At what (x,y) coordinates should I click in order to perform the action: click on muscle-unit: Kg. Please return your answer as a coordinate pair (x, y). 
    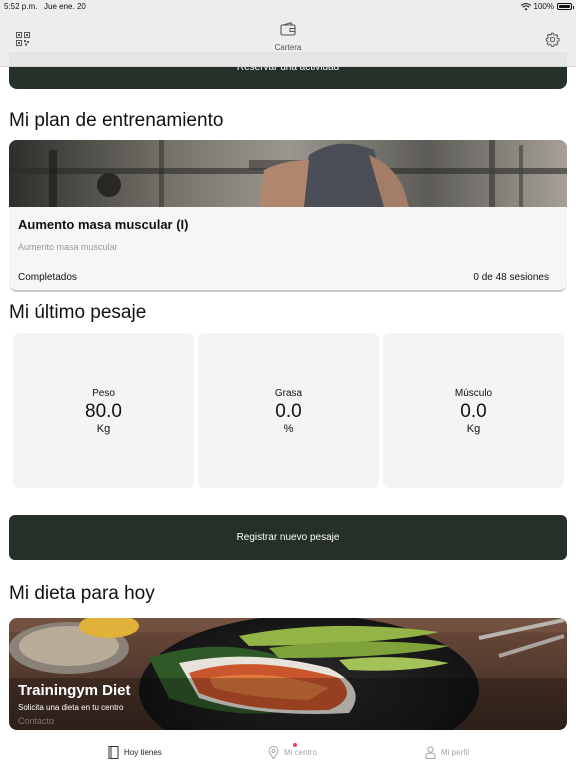
    Looking at the image, I should click on (473, 429).